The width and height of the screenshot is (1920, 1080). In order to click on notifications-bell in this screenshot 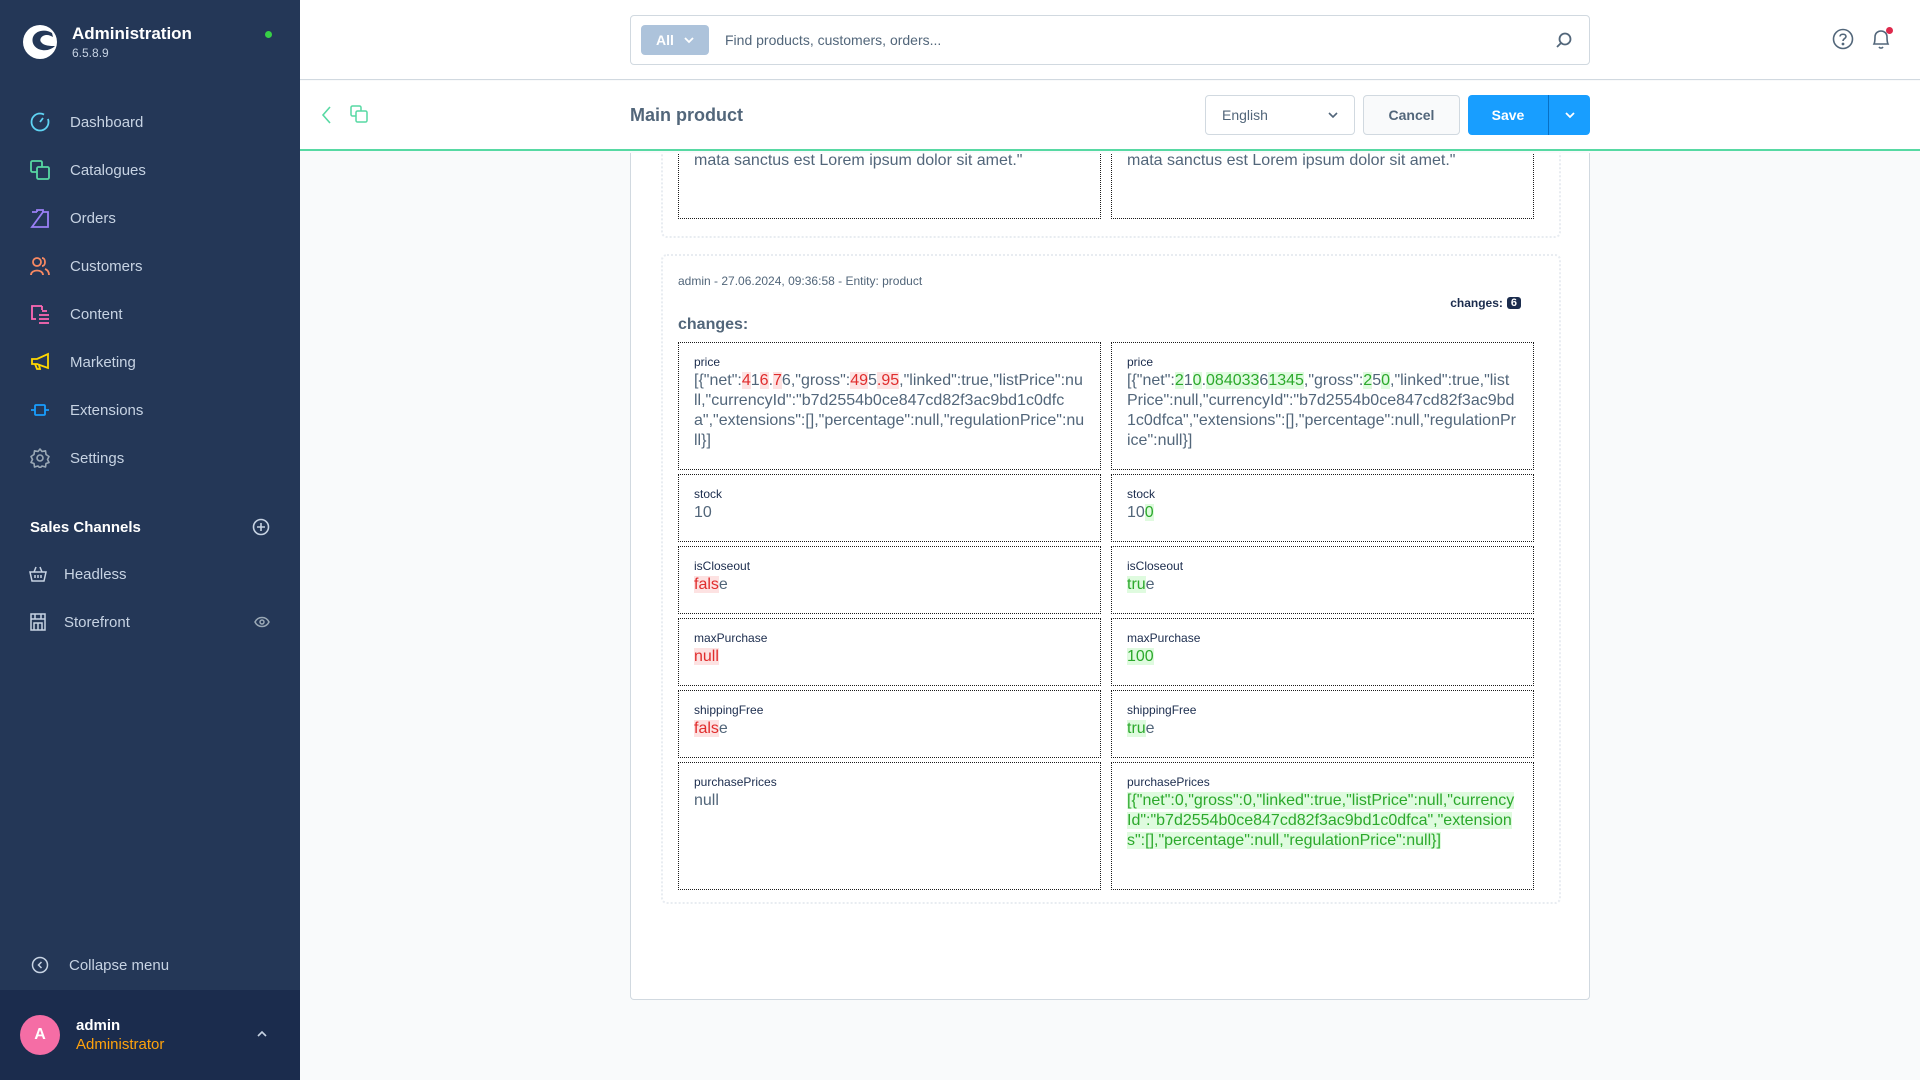, I will do `click(1881, 38)`.